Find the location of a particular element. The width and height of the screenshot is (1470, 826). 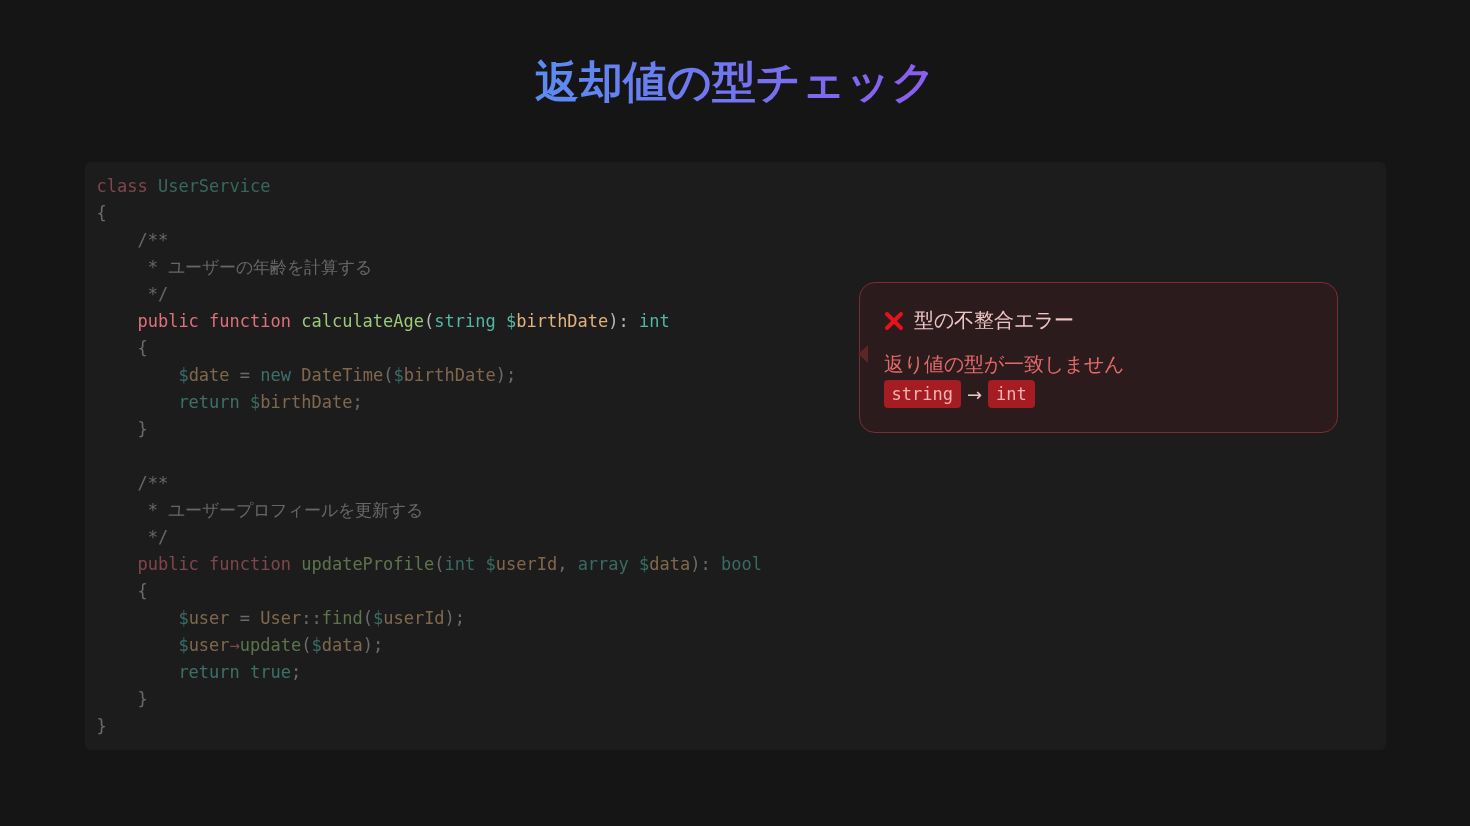

code-line: * ユーザープロフィールを更新する is located at coordinates (285, 510).